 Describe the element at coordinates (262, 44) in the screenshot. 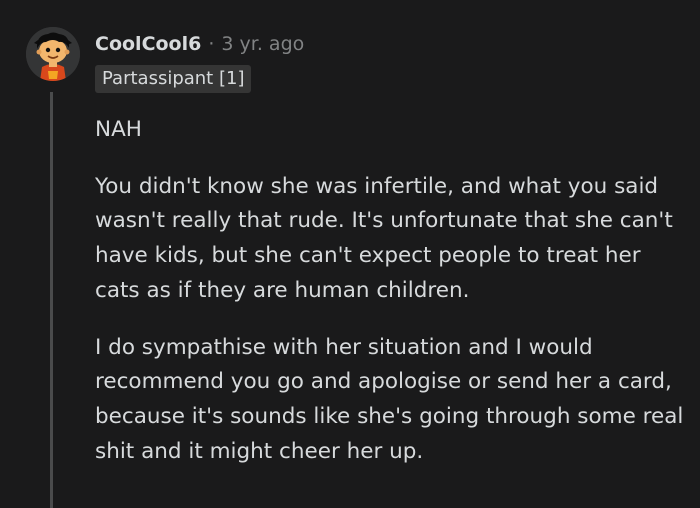

I see `comment-timestamp: 3 yr. ago` at that location.